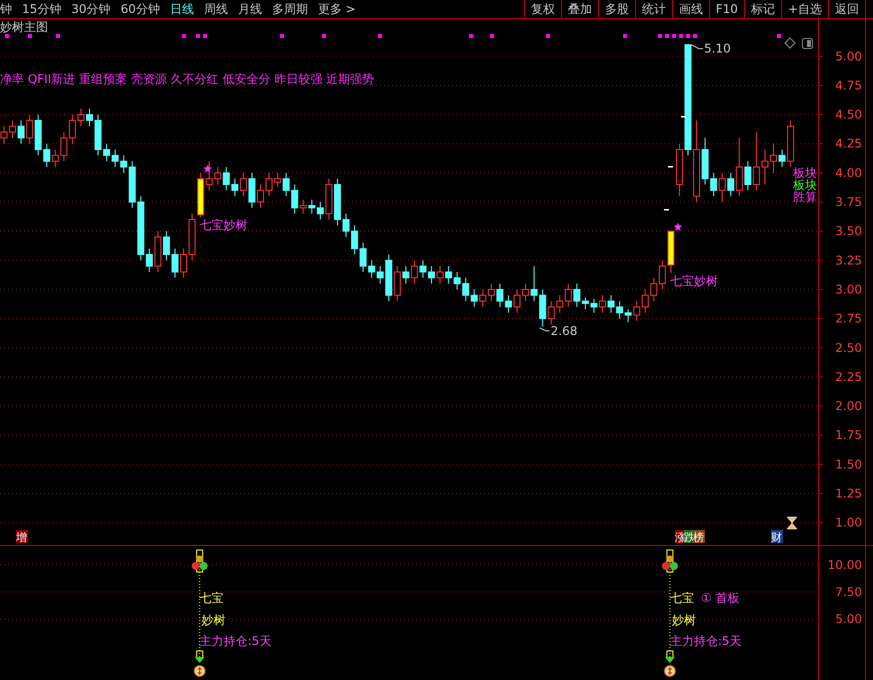 The height and width of the screenshot is (680, 873). Describe the element at coordinates (216, 9) in the screenshot. I see `period-tab: 周线` at that location.